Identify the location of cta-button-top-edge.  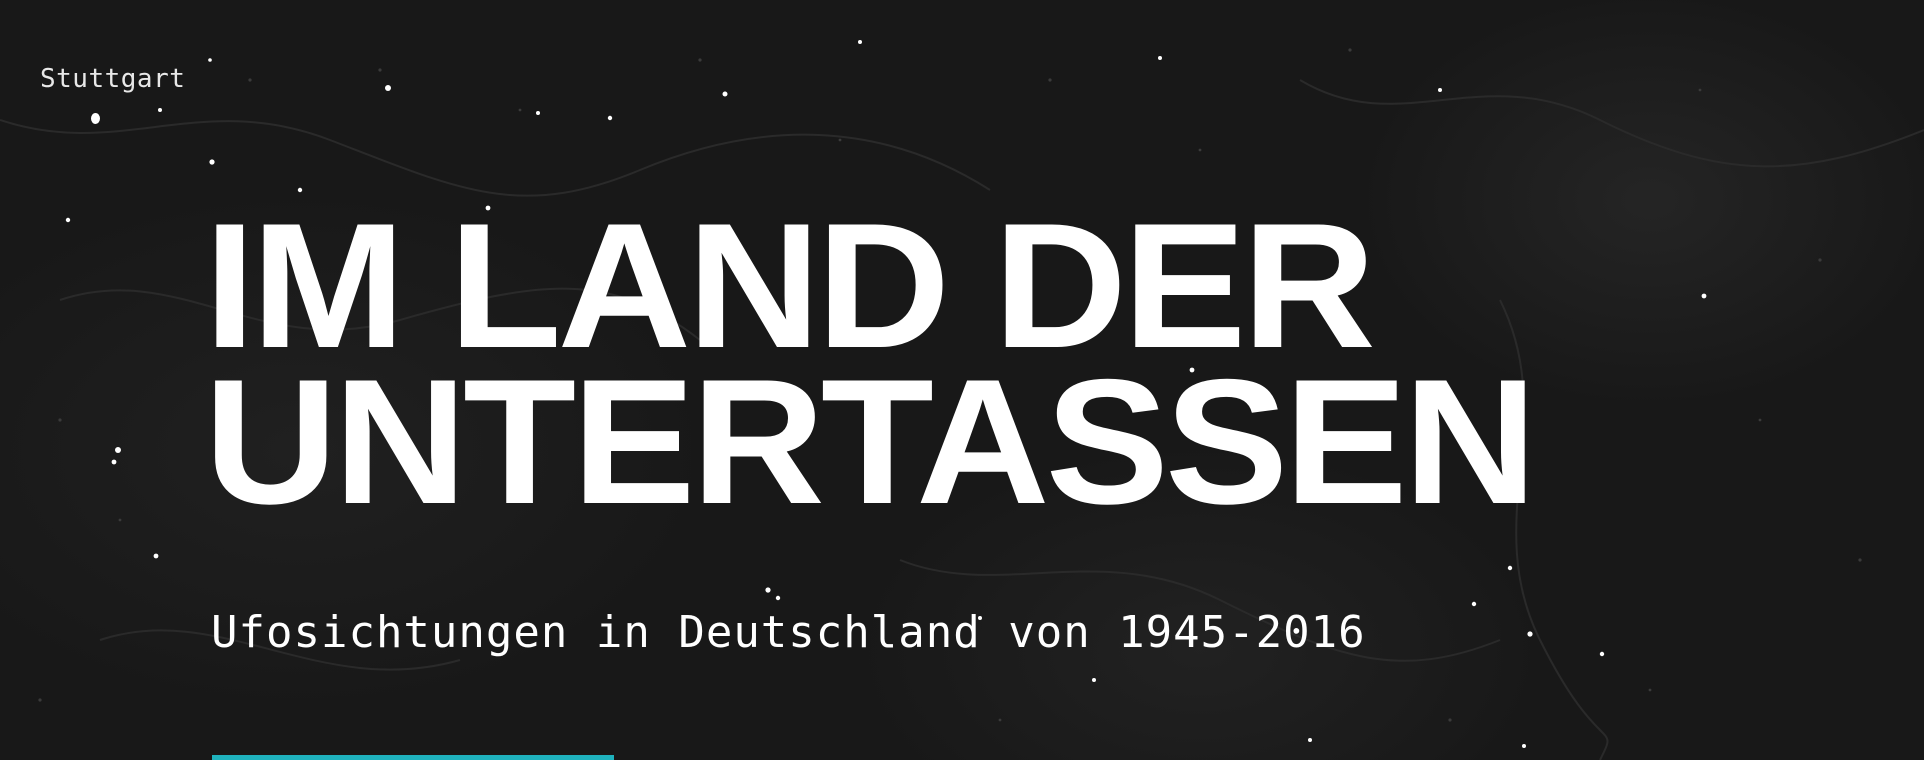
(413, 757).